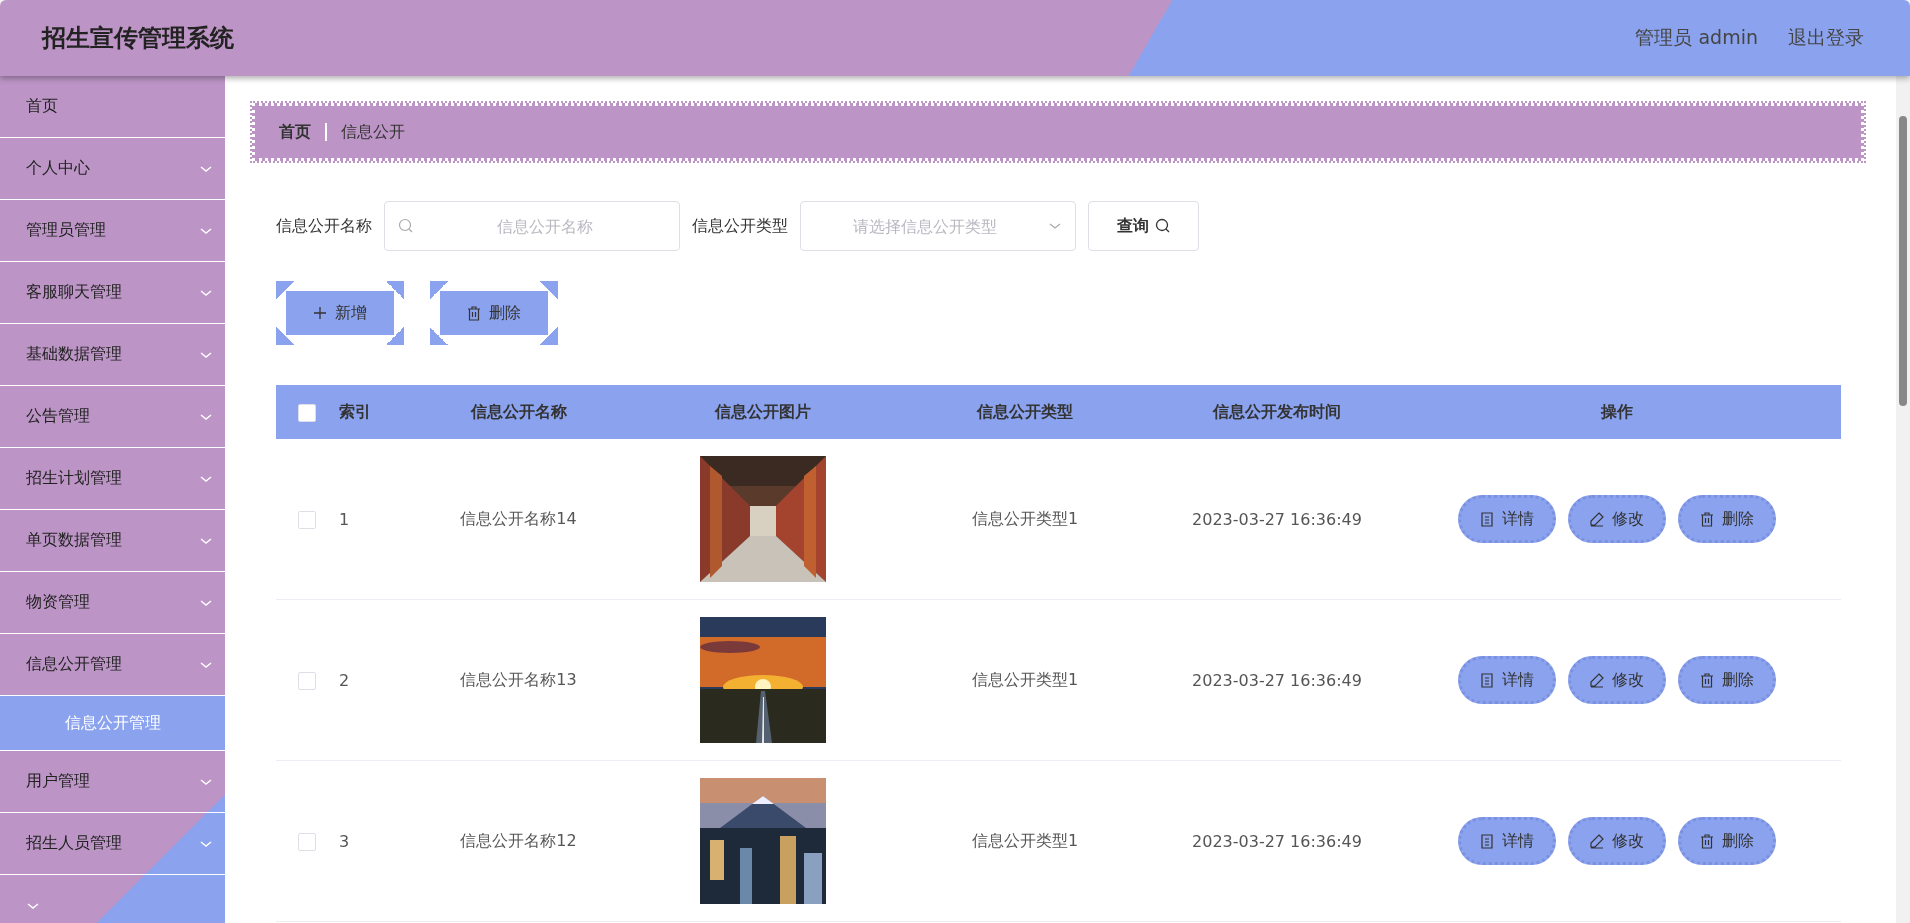 Image resolution: width=1910 pixels, height=923 pixels. Describe the element at coordinates (1826, 38) in the screenshot. I see `logout-link: 退出登录` at that location.